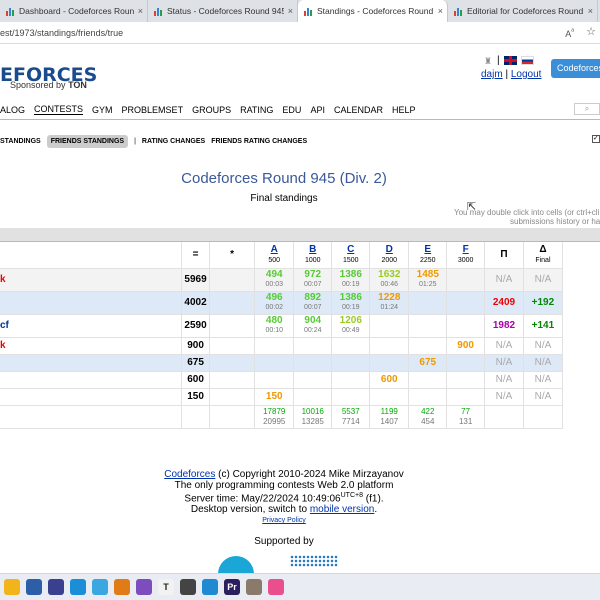 The image size is (600, 600). I want to click on rating-changes-link: RATING CHANGES, so click(173, 141).